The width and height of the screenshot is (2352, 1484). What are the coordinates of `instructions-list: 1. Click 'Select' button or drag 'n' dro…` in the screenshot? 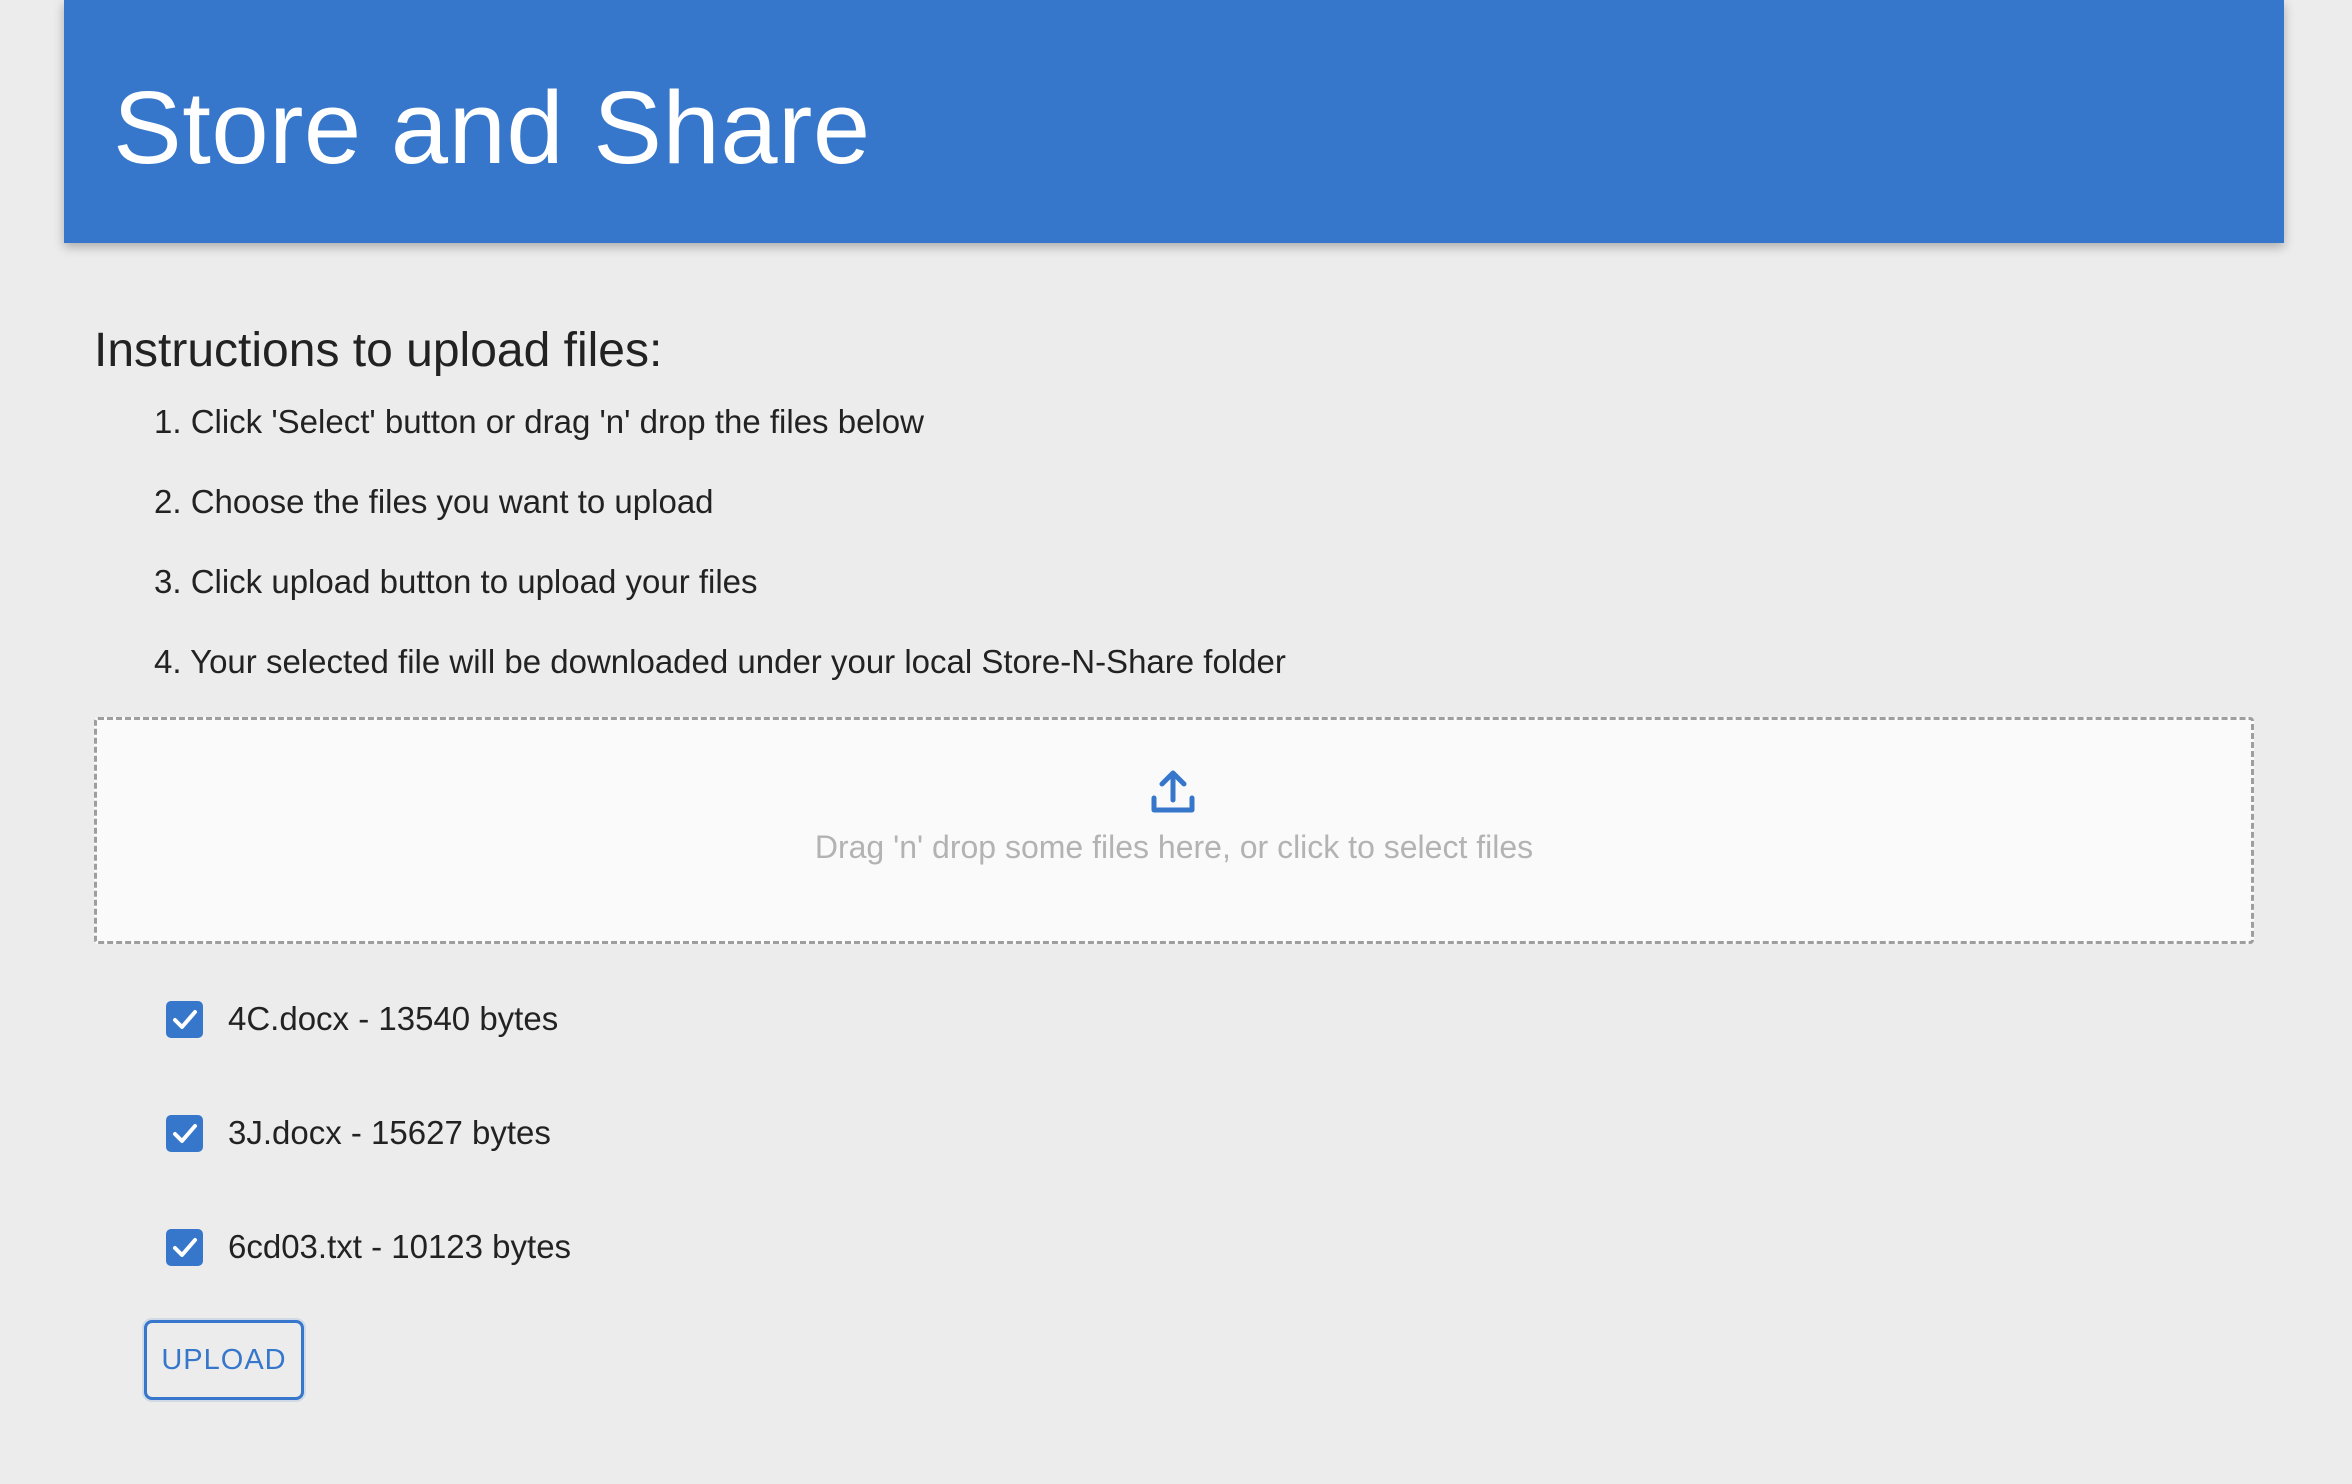 It's located at (720, 560).